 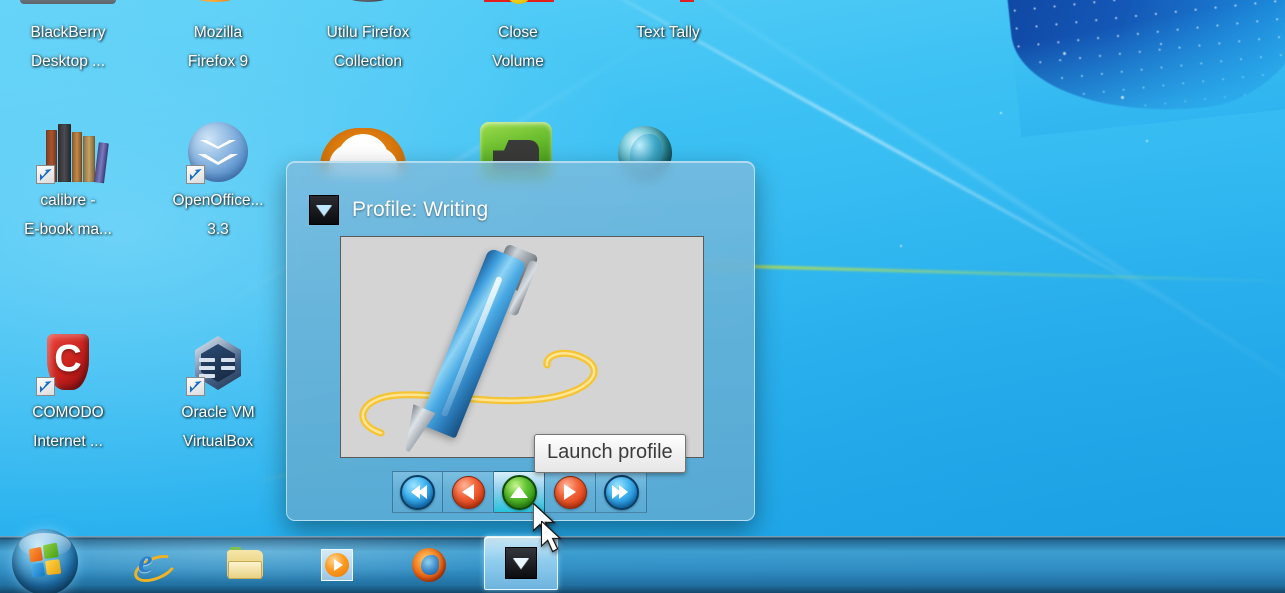 I want to click on popup-header: Profile: Writing, so click(x=398, y=210).